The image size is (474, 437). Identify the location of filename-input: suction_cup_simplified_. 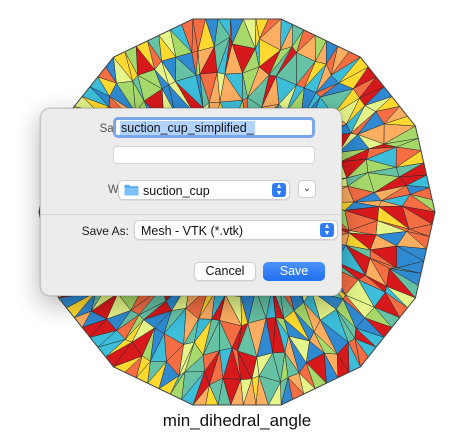
(214, 127).